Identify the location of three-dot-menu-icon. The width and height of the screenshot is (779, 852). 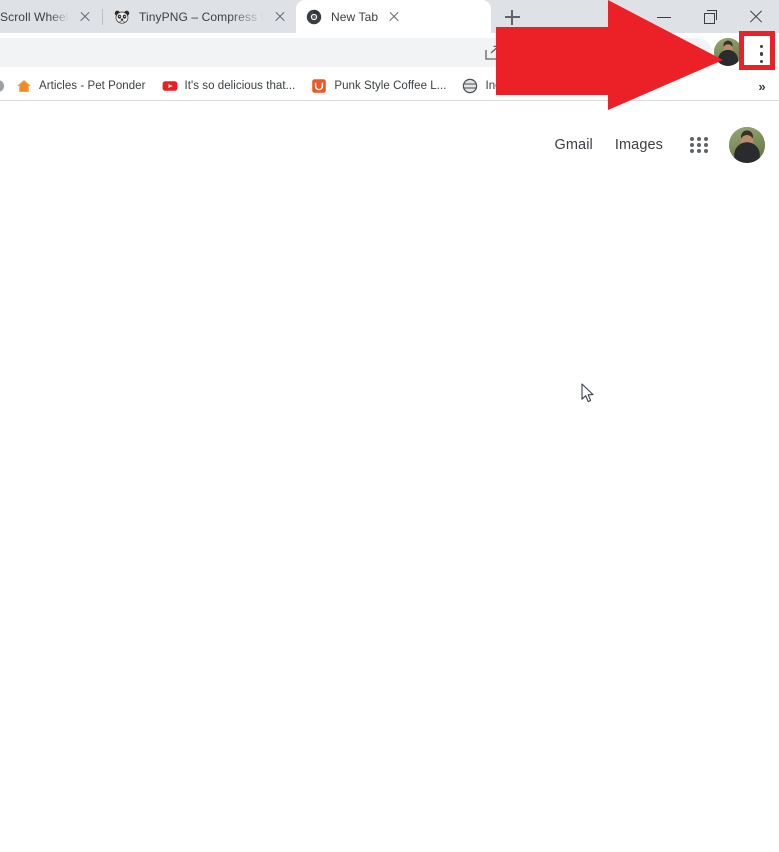
(762, 56).